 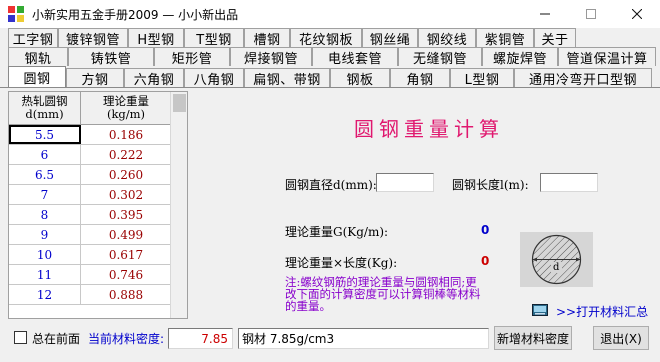 What do you see at coordinates (126, 214) in the screenshot?
I see `cell-weight: 0.395` at bounding box center [126, 214].